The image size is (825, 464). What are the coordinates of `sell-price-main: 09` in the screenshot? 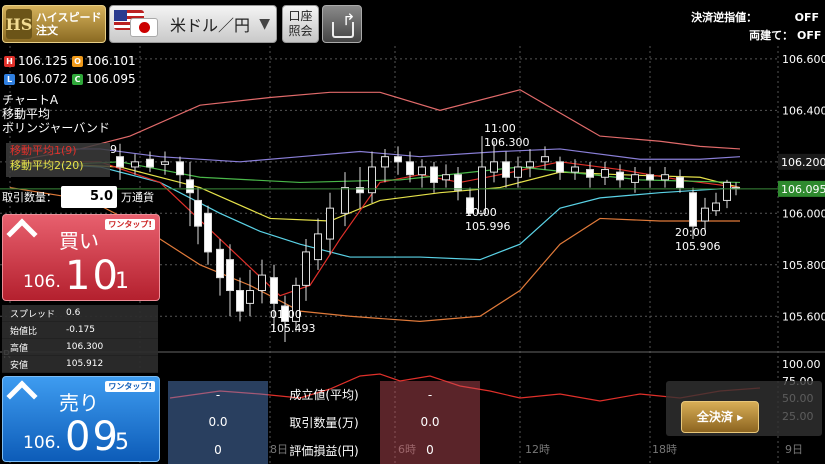 It's located at (92, 437).